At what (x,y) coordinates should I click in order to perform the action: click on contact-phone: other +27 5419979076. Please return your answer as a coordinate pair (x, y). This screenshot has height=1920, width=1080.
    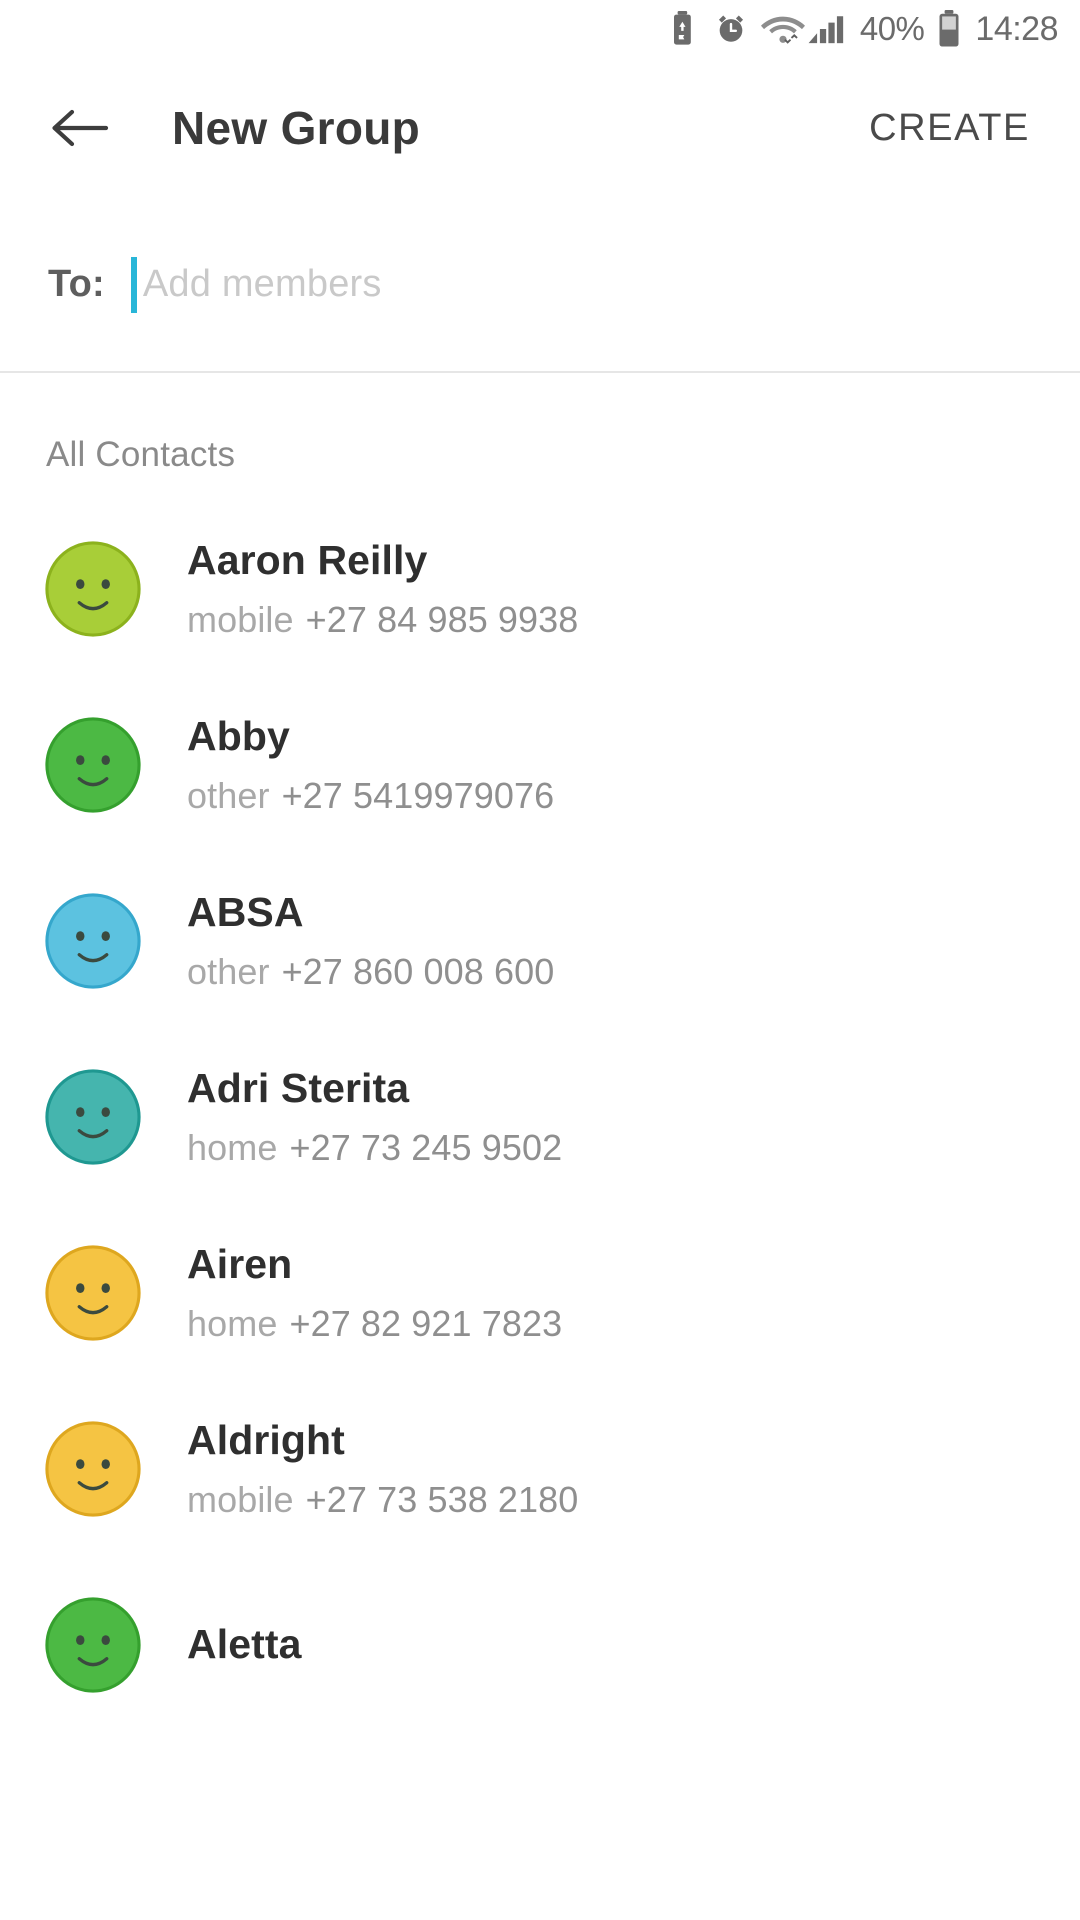
    Looking at the image, I should click on (370, 796).